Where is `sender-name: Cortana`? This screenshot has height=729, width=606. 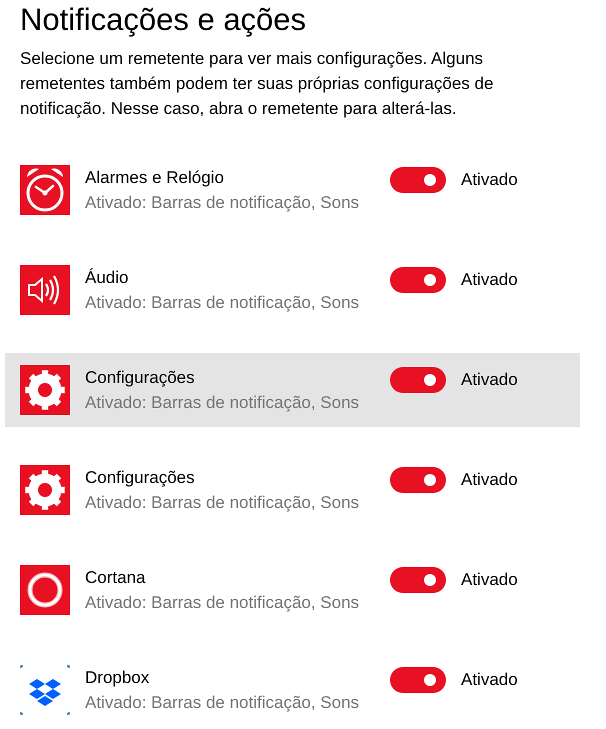 sender-name: Cortana is located at coordinates (115, 578).